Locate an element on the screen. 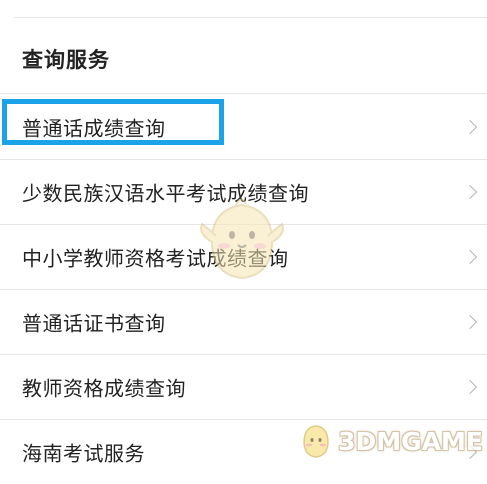 This screenshot has width=487, height=484. list-item-putonghua-score: 普通话成绩查询 is located at coordinates (243, 126).